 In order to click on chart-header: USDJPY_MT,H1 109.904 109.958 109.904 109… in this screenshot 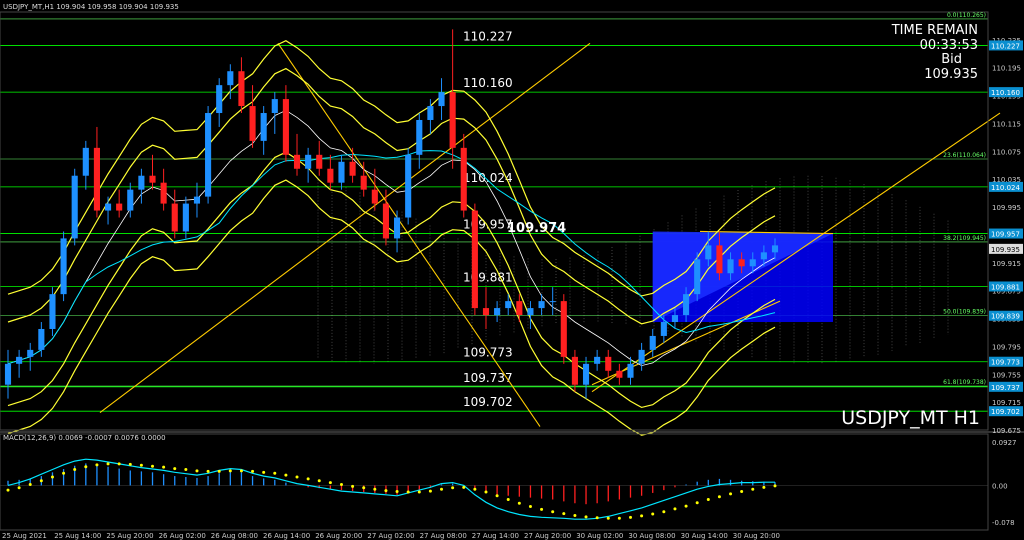, I will do `click(91, 7)`.